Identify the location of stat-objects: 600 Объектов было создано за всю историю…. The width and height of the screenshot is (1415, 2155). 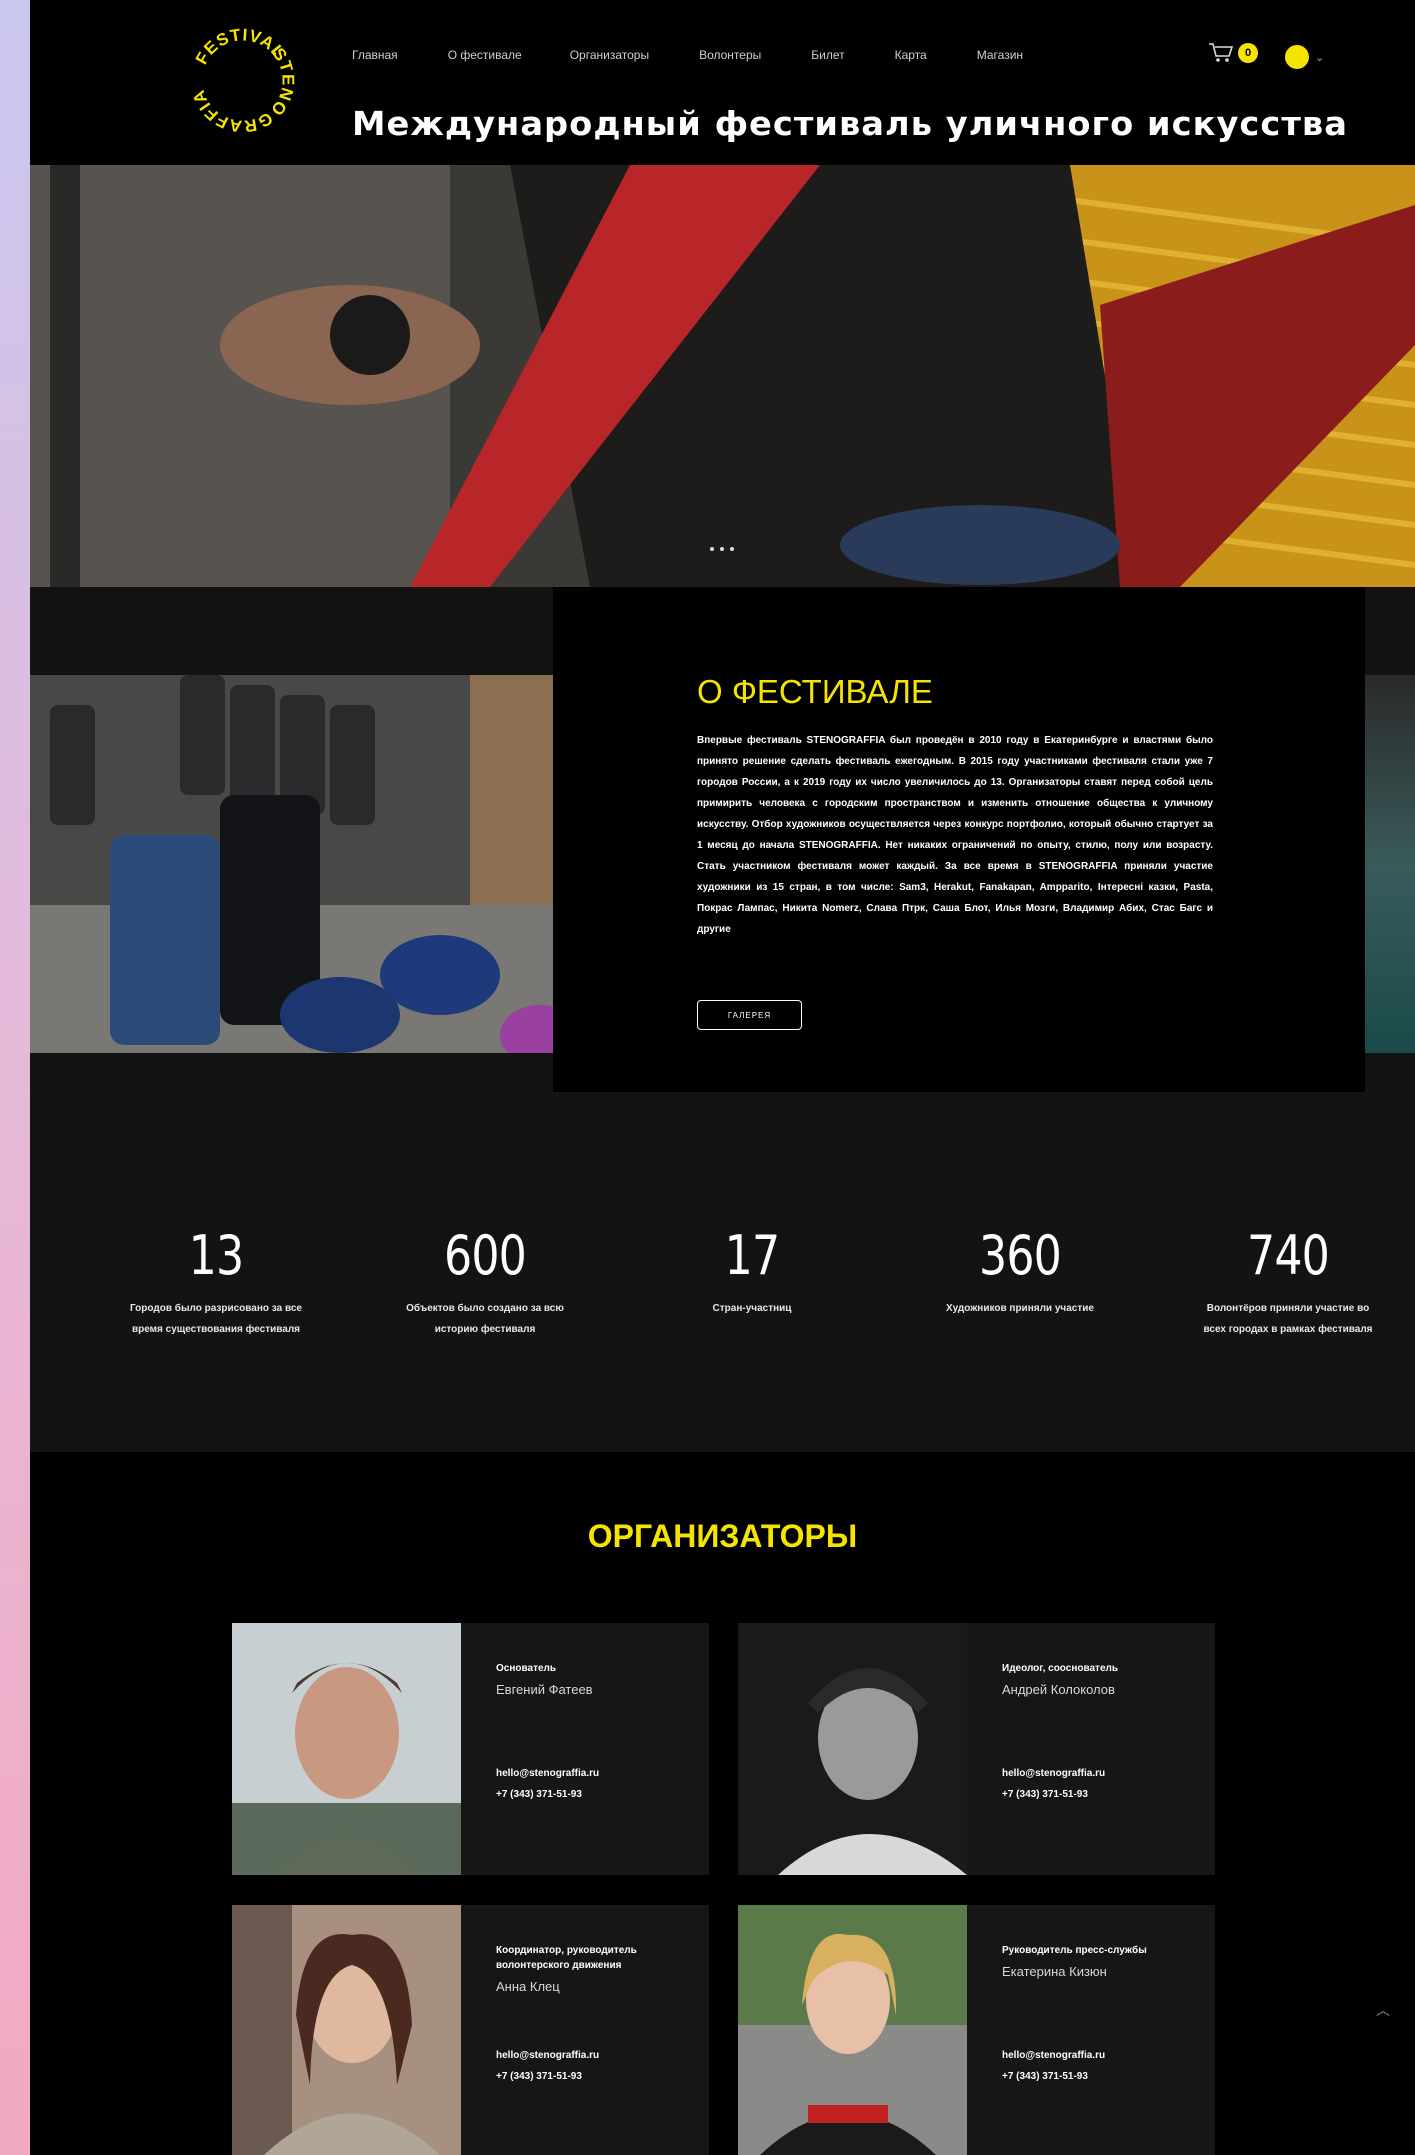
(485, 1283).